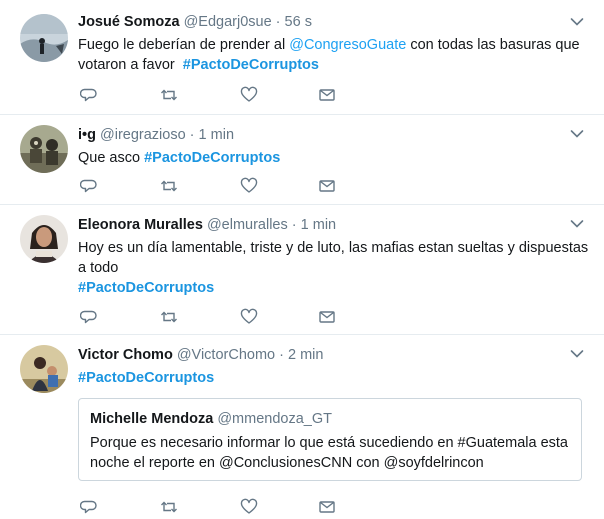 The image size is (604, 519). I want to click on tweet-text: Que asco #PactoDeCorruptos, so click(334, 158).